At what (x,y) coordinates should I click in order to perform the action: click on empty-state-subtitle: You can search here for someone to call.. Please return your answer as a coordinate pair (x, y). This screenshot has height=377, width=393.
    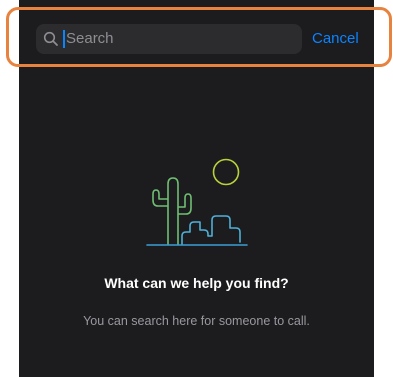
    Looking at the image, I should click on (196, 321).